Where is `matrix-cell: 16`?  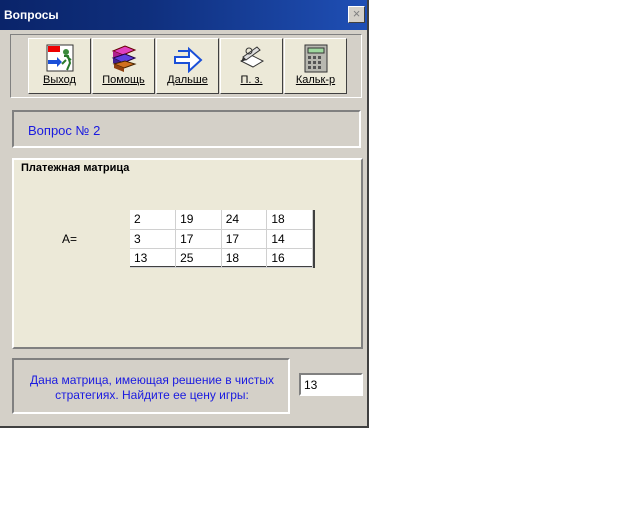
matrix-cell: 16 is located at coordinates (289, 258).